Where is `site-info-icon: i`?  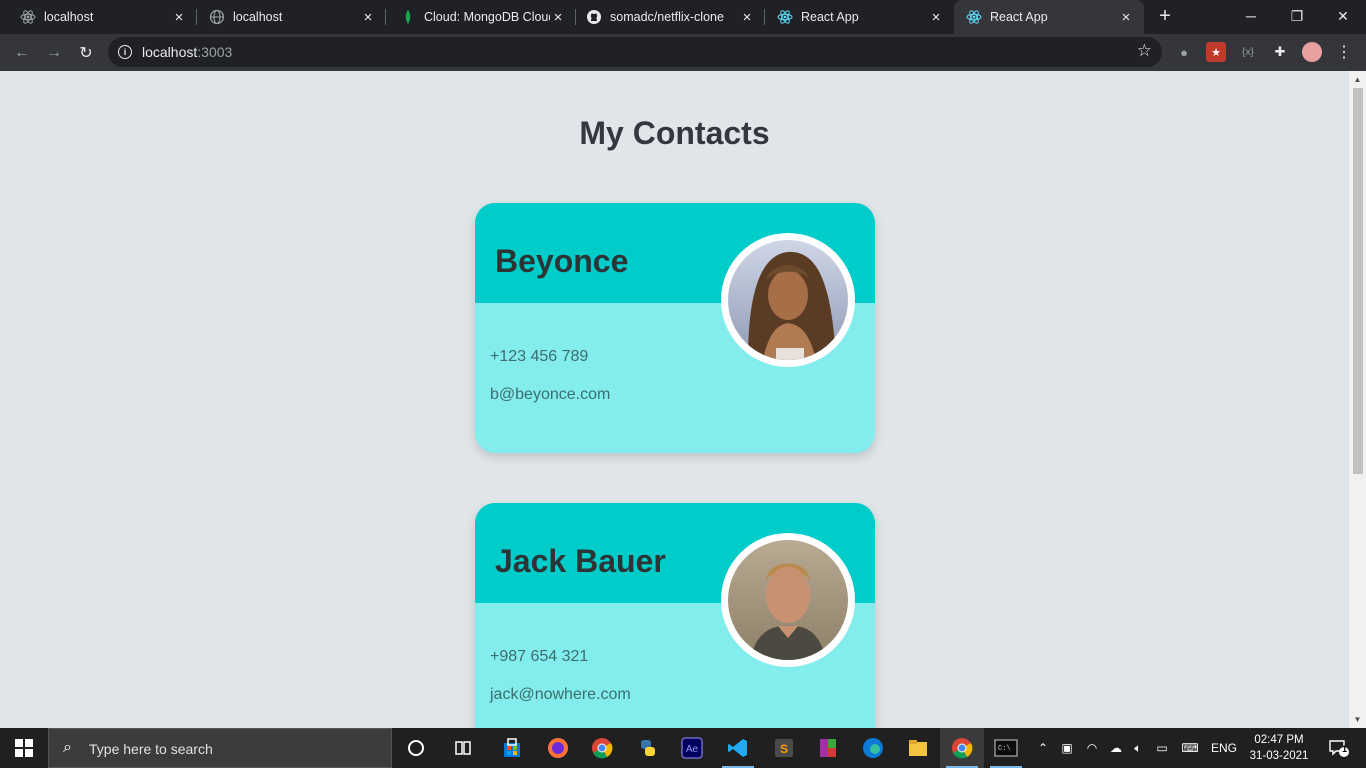
site-info-icon: i is located at coordinates (125, 52).